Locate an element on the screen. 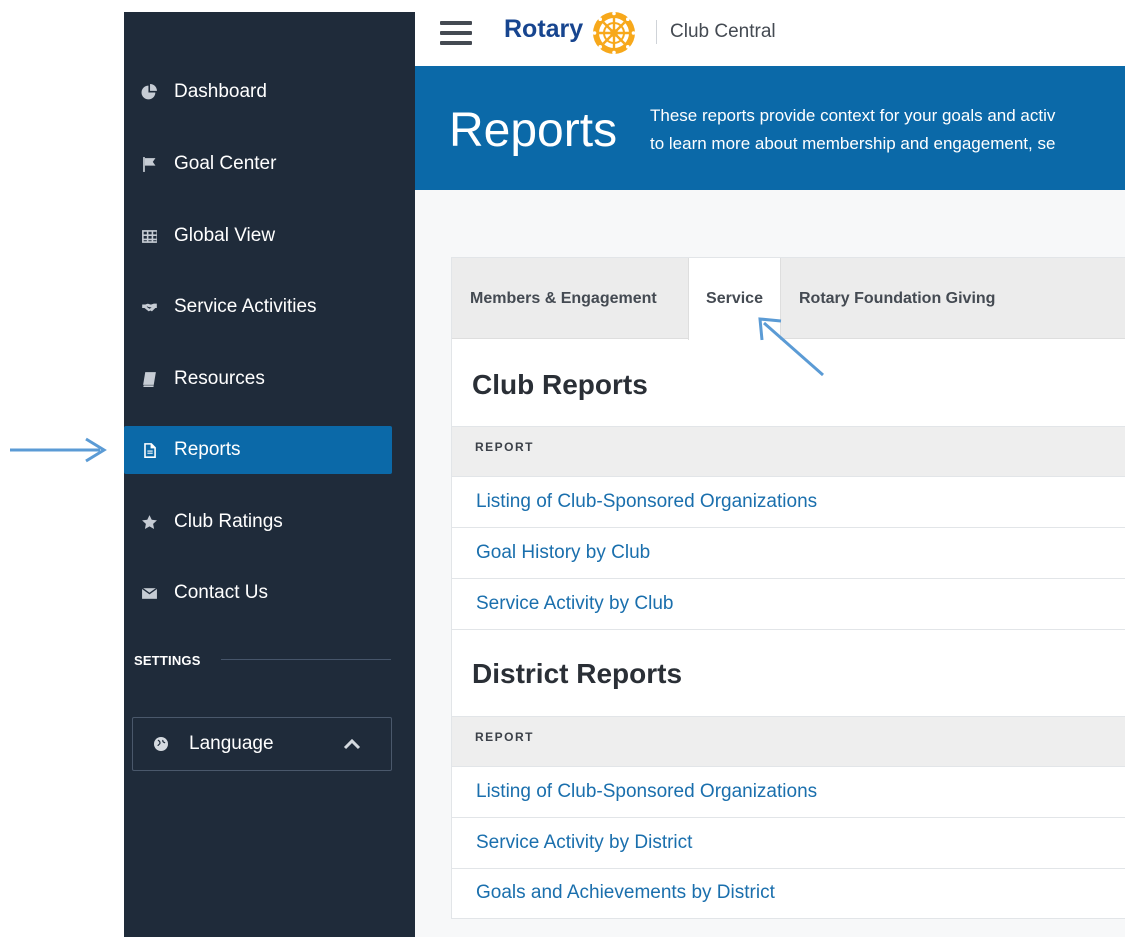 The height and width of the screenshot is (937, 1125). book-icon is located at coordinates (149, 379).